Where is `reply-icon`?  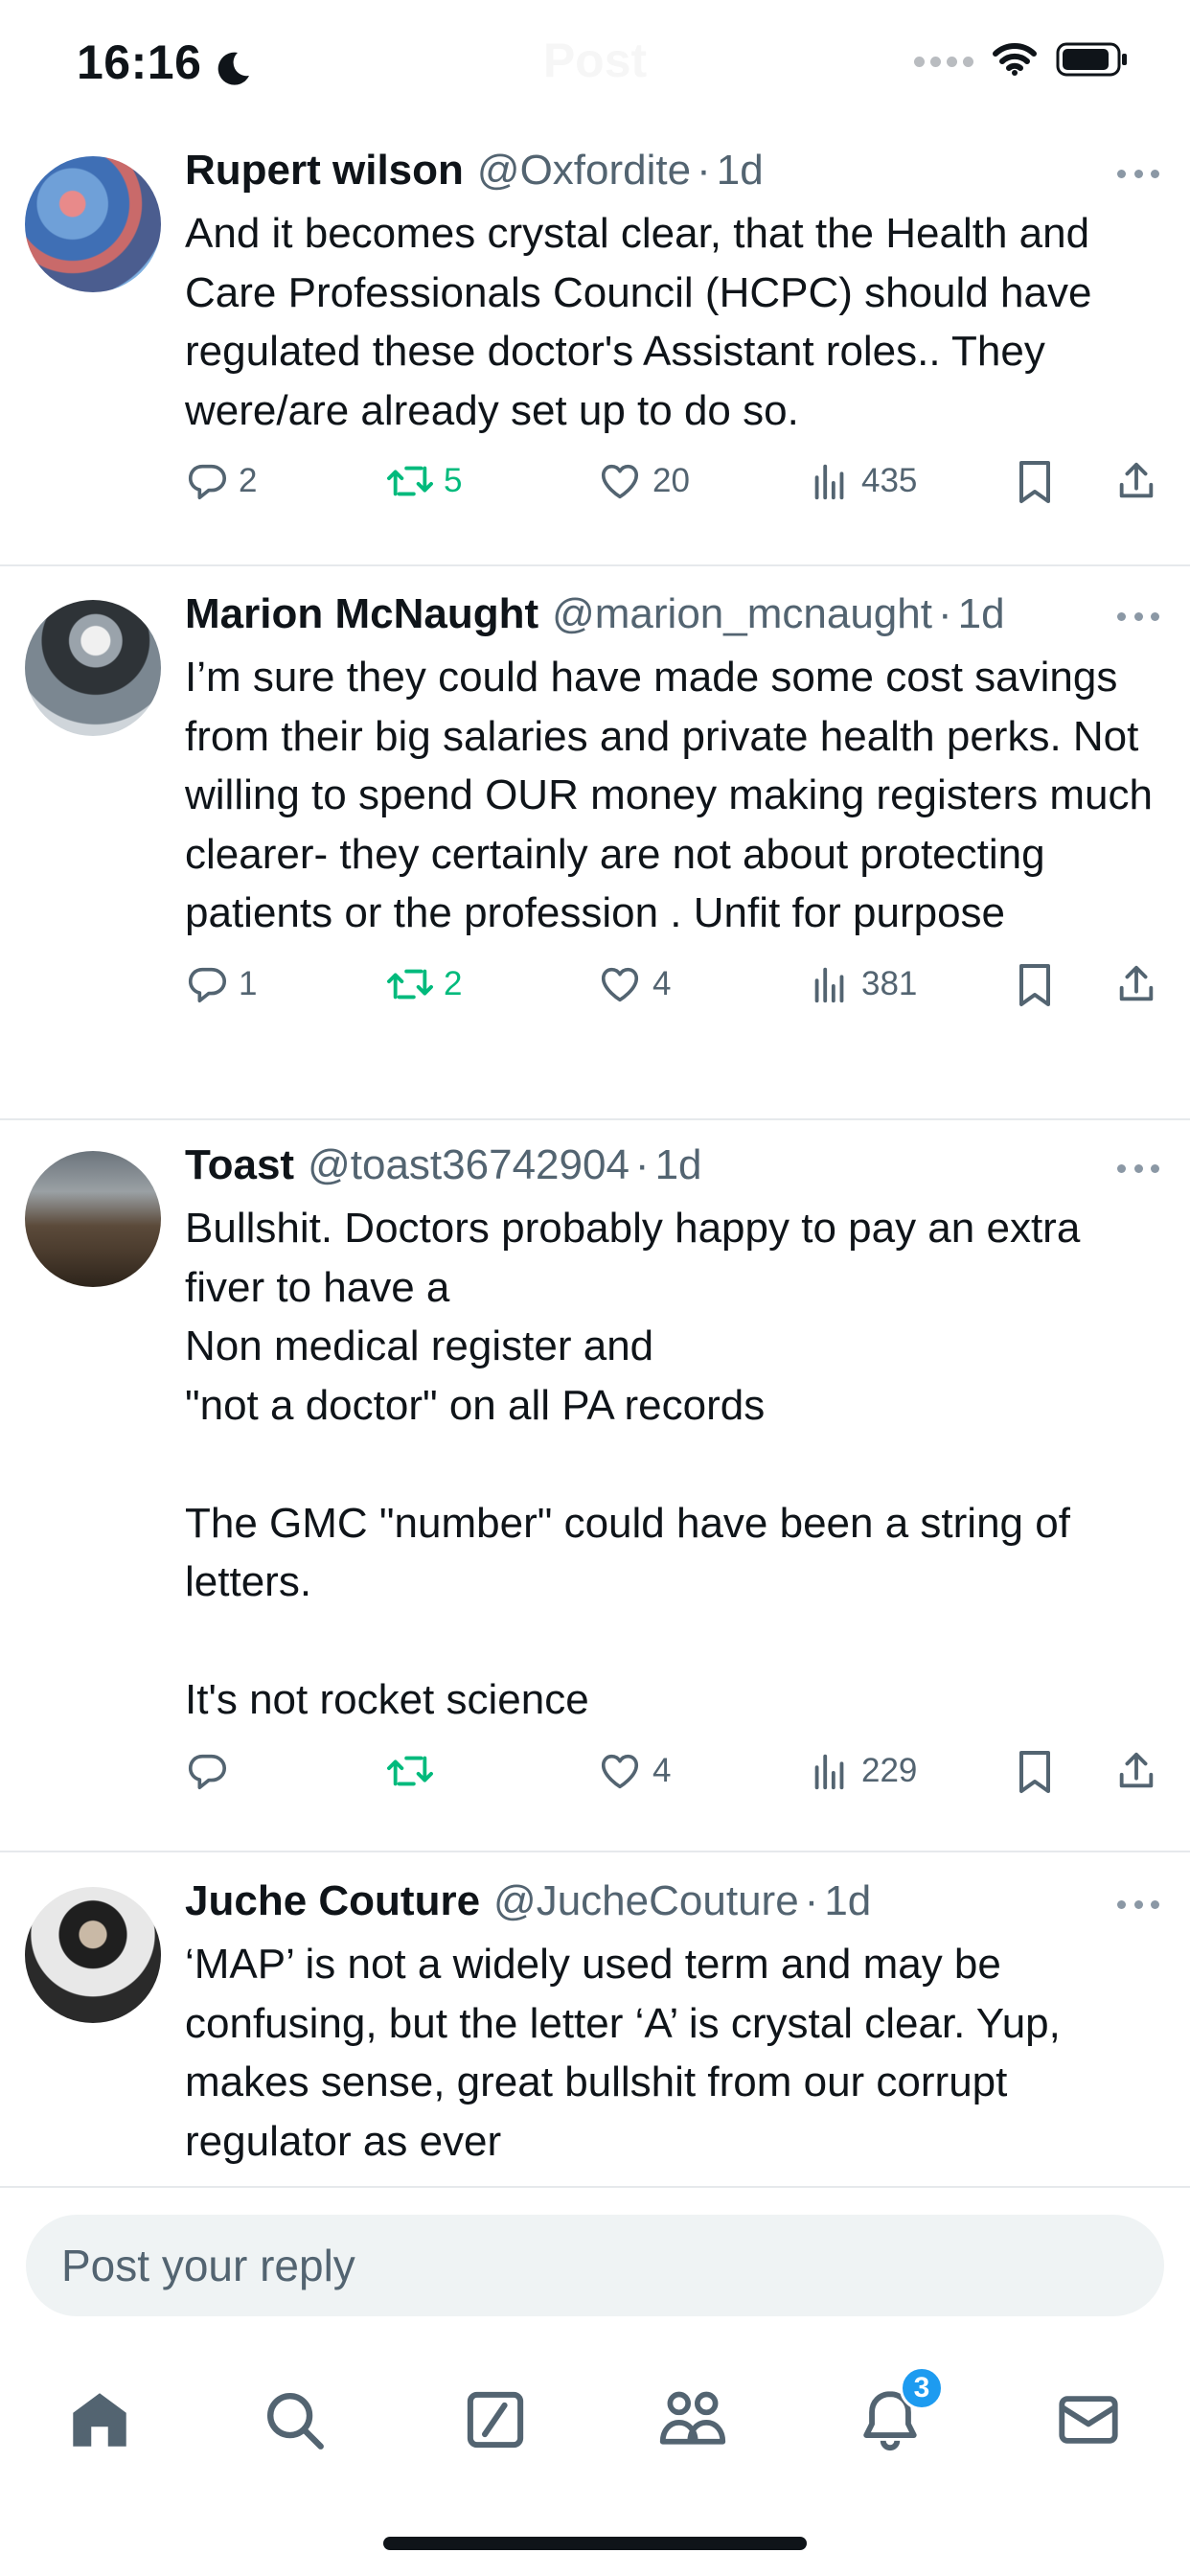
reply-icon is located at coordinates (207, 984).